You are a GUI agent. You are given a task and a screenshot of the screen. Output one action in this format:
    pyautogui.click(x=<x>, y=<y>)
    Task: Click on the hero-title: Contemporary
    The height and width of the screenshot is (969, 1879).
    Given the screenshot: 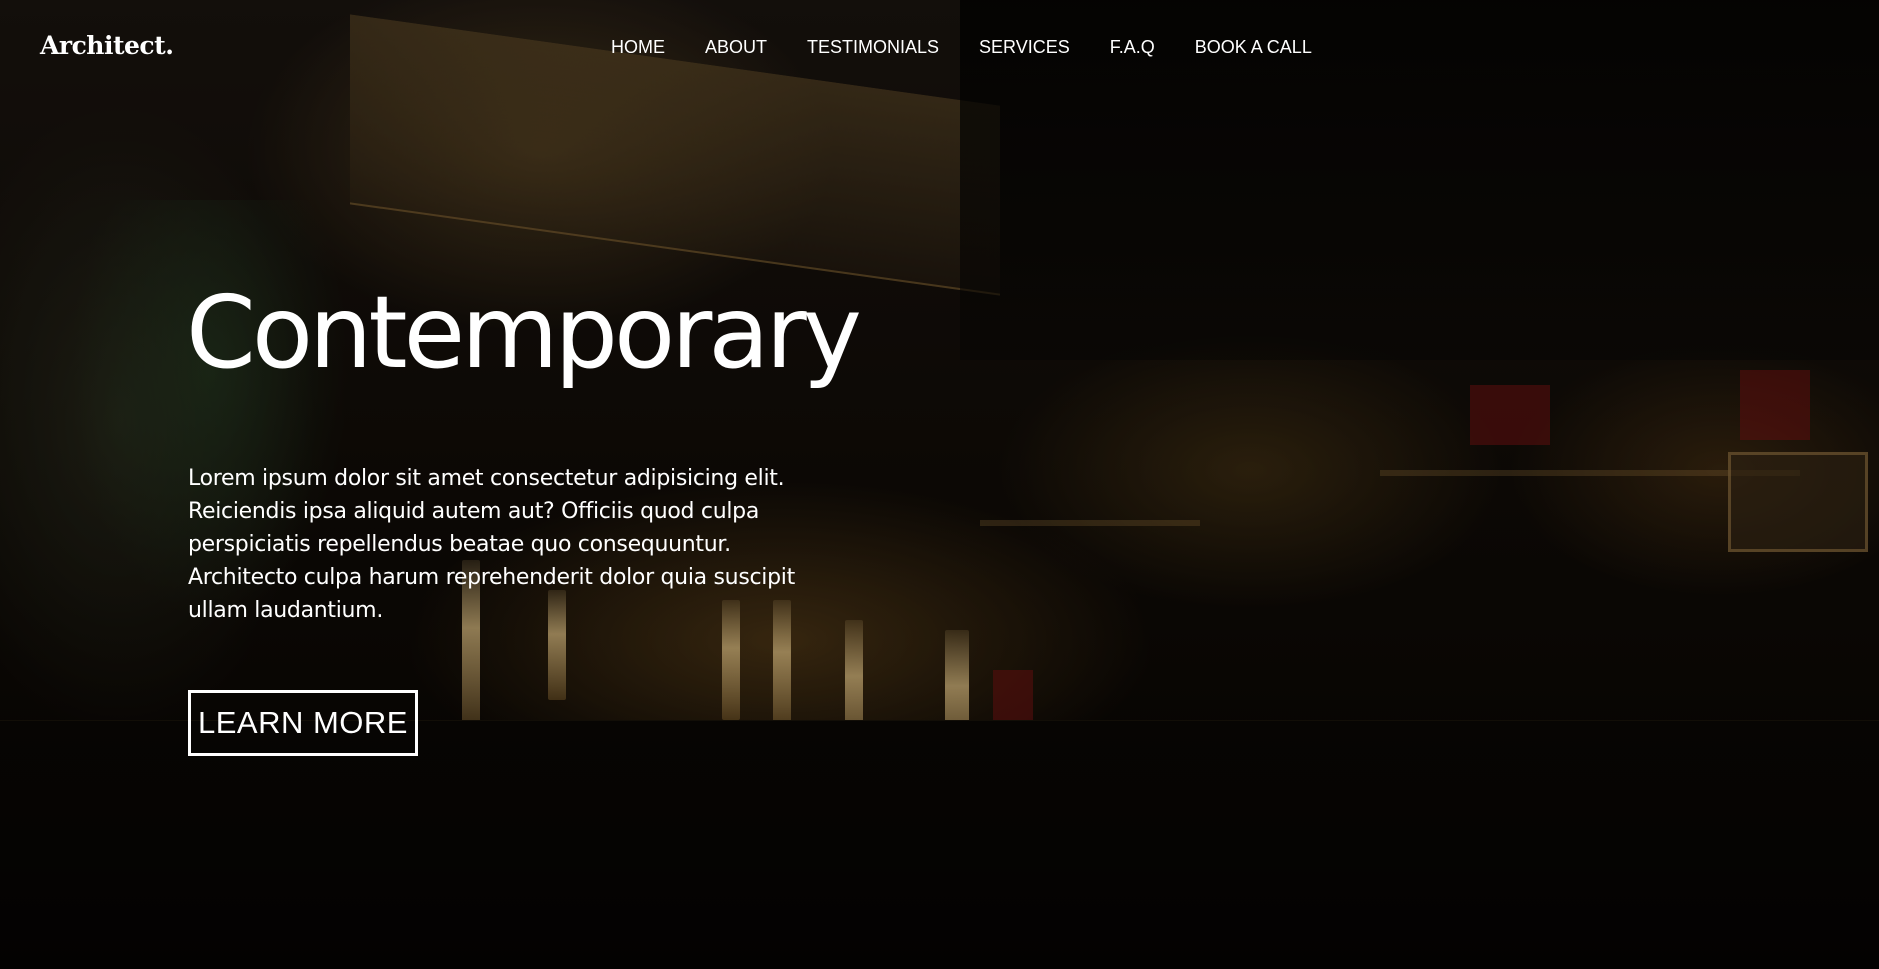 What is the action you would take?
    pyautogui.click(x=524, y=332)
    